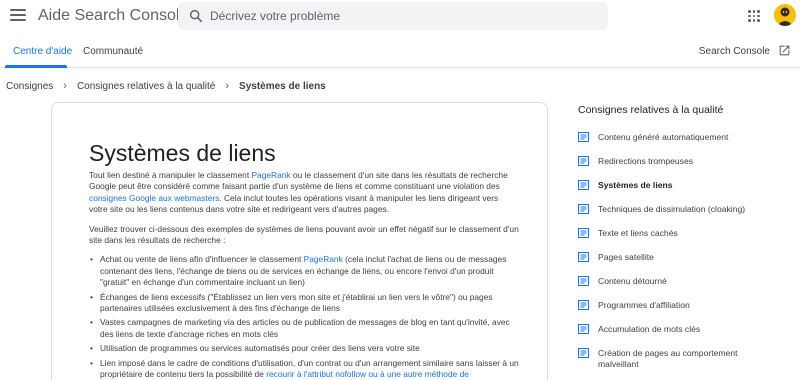  Describe the element at coordinates (683, 215) in the screenshot. I see `sidenav-item: Techniques de dissimulation (cloaking)` at that location.